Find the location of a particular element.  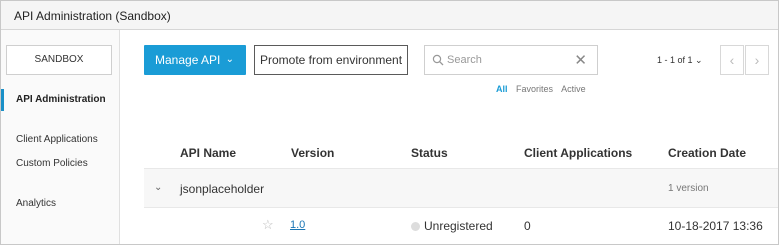

sidebar-item-label: Analytics is located at coordinates (36, 203).